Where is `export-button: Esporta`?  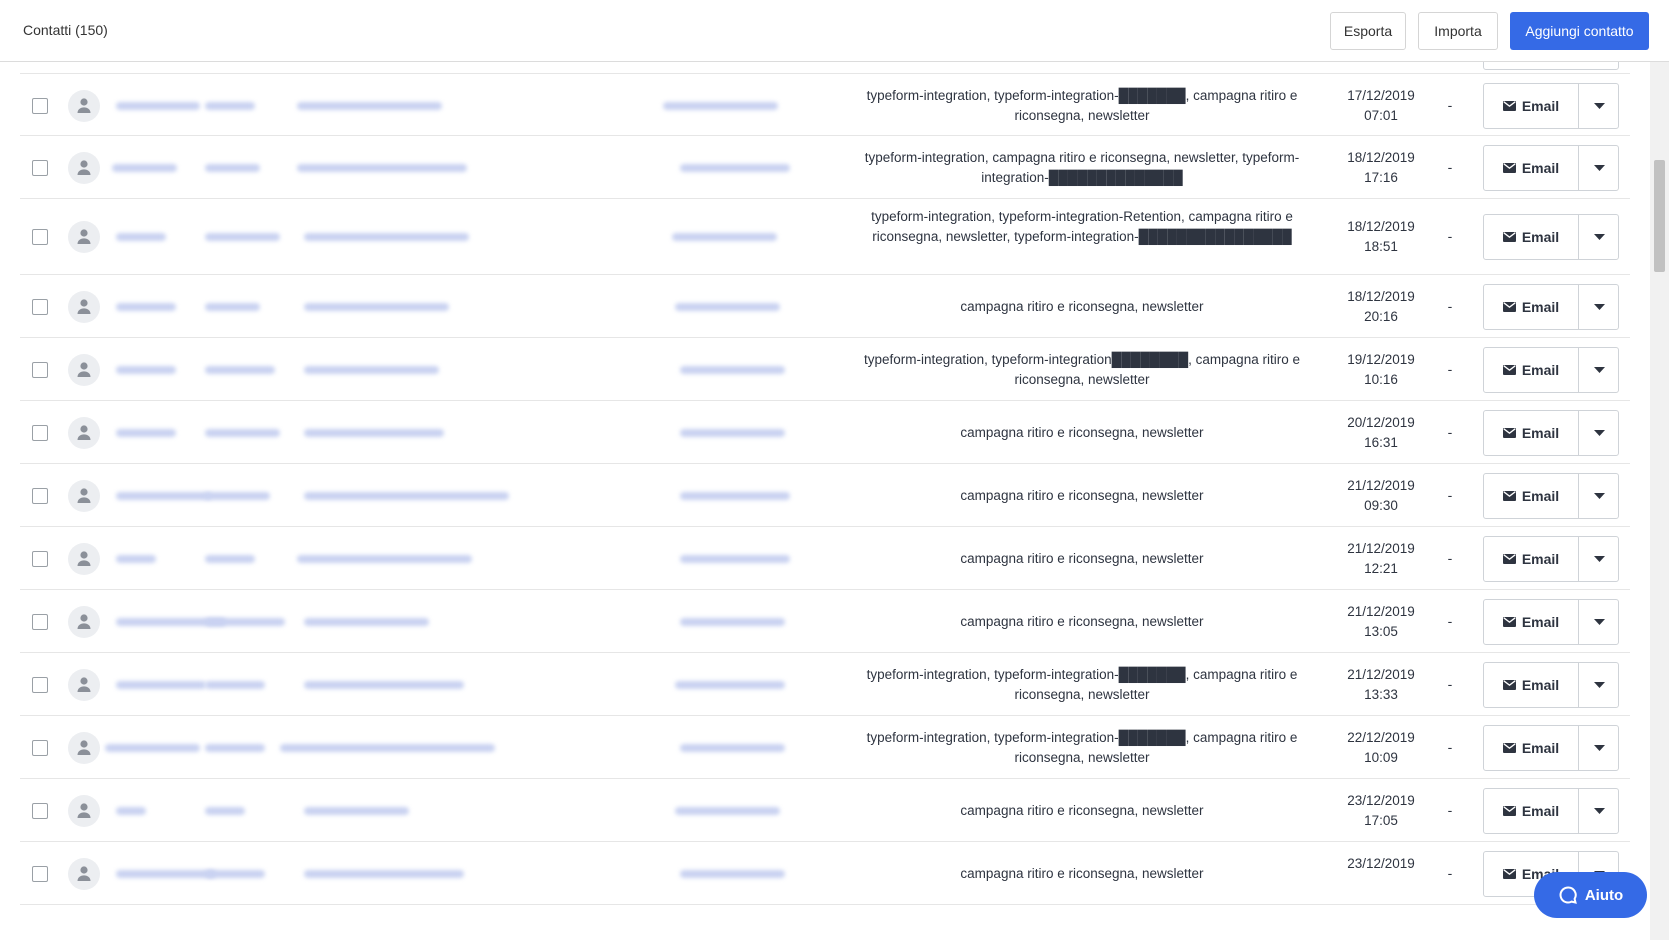 export-button: Esporta is located at coordinates (1368, 31).